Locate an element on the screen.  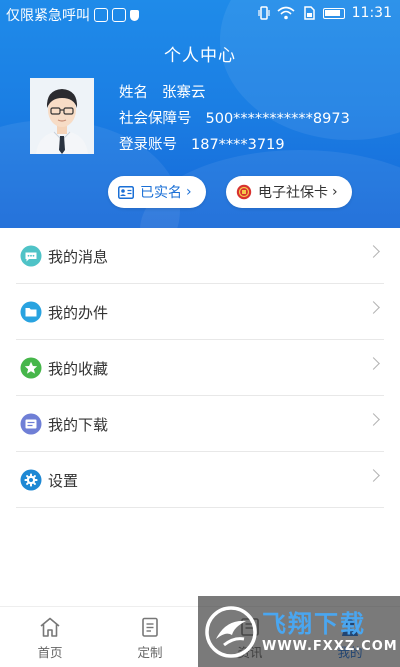
tab-customize: 定制 is located at coordinates (150, 637).